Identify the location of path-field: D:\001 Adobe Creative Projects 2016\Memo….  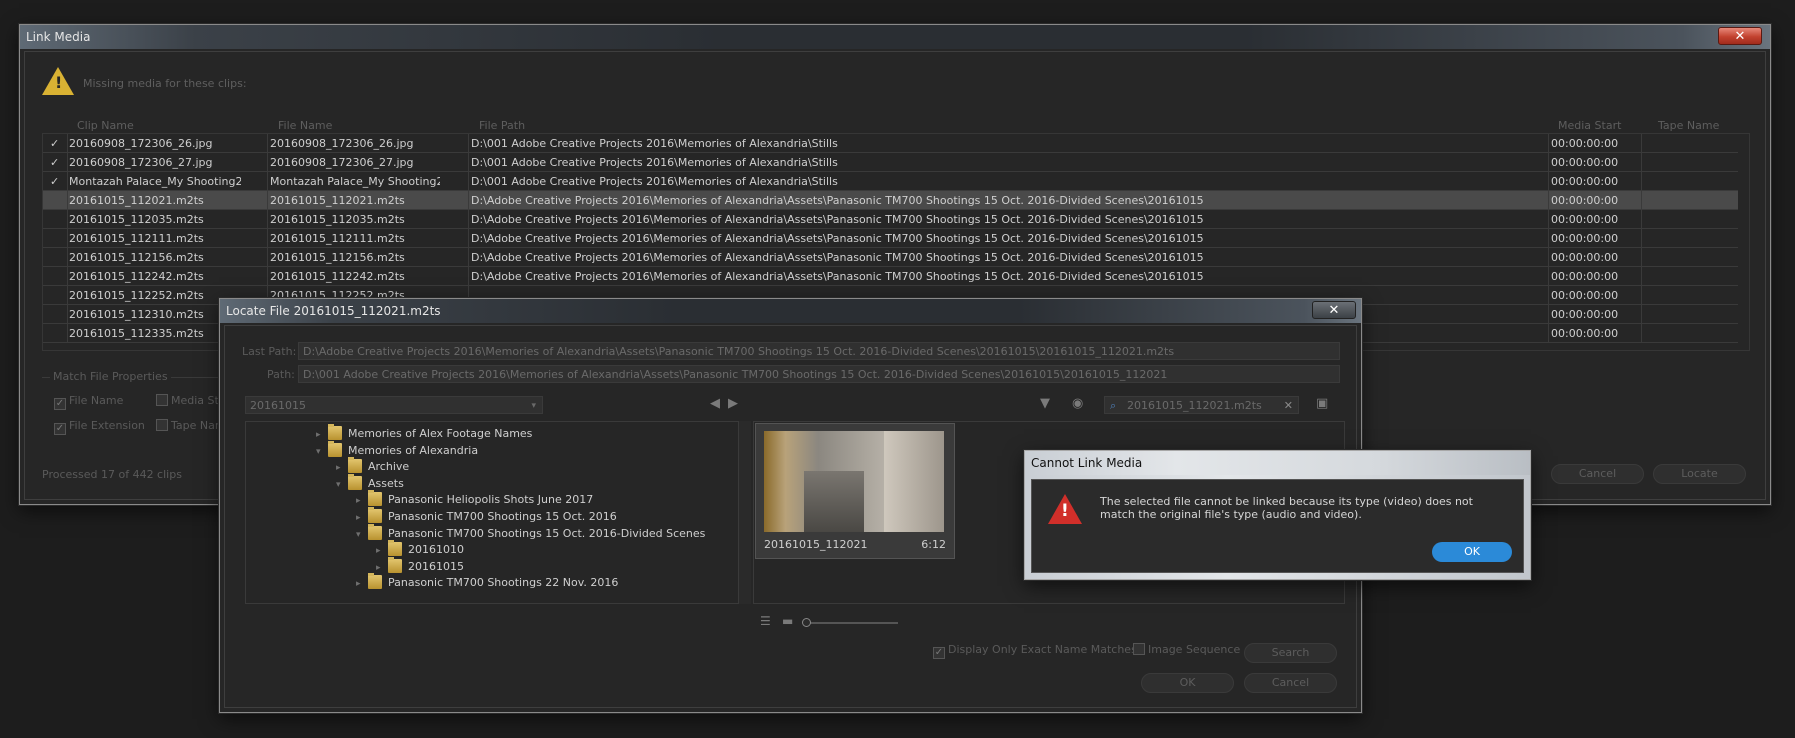
(819, 374).